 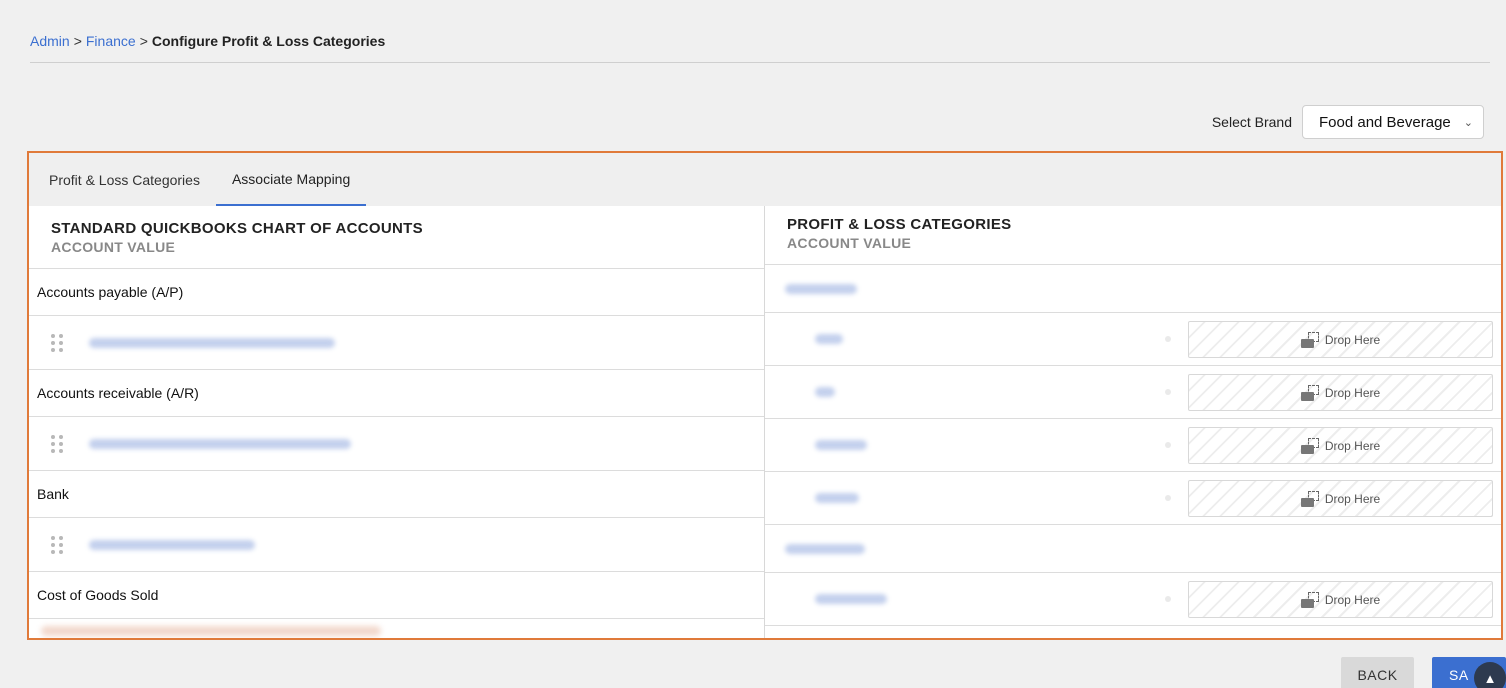 What do you see at coordinates (268, 41) in the screenshot?
I see `page-title: Configure Profit & Loss Categories` at bounding box center [268, 41].